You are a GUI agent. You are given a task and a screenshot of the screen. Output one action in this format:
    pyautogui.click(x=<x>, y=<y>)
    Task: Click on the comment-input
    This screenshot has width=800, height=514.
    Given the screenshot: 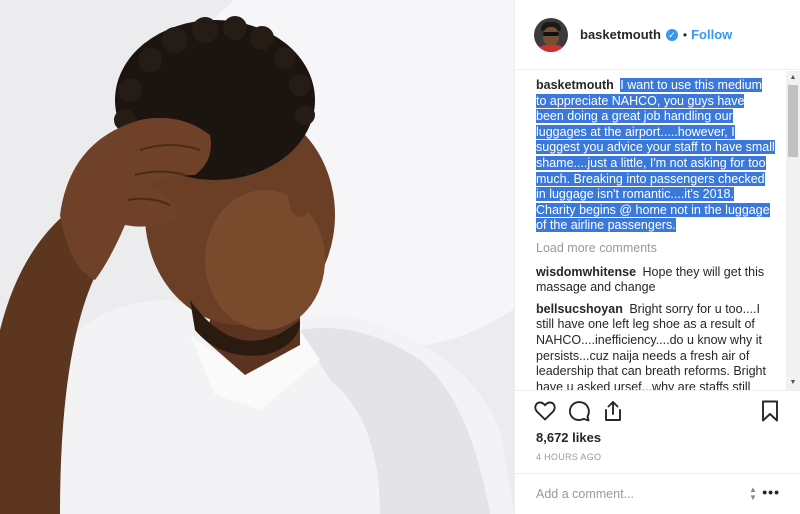 What is the action you would take?
    pyautogui.click(x=636, y=494)
    